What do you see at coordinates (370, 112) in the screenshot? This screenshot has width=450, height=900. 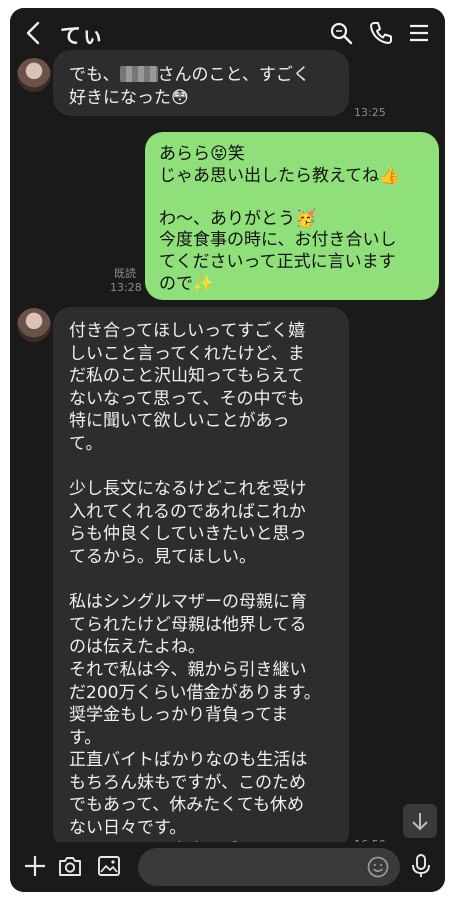 I see `message-time: 13:25` at bounding box center [370, 112].